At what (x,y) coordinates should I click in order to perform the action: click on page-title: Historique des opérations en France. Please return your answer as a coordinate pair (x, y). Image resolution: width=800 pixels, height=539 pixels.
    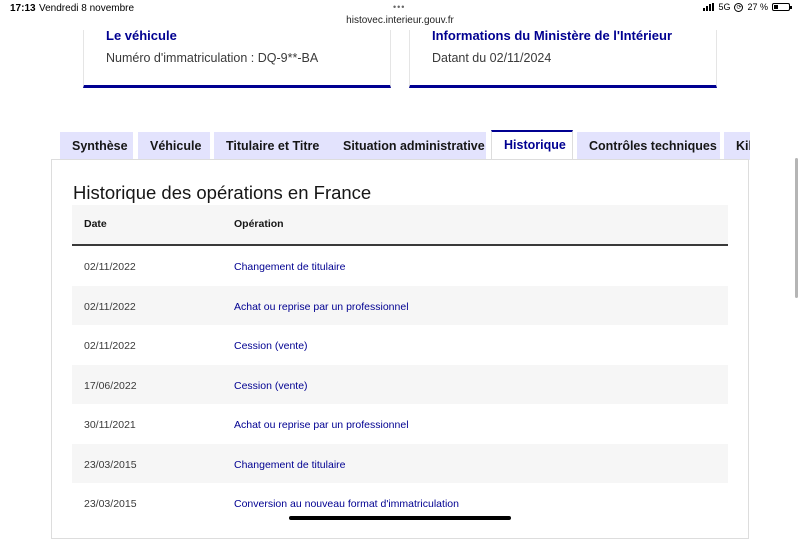
    Looking at the image, I should click on (222, 192).